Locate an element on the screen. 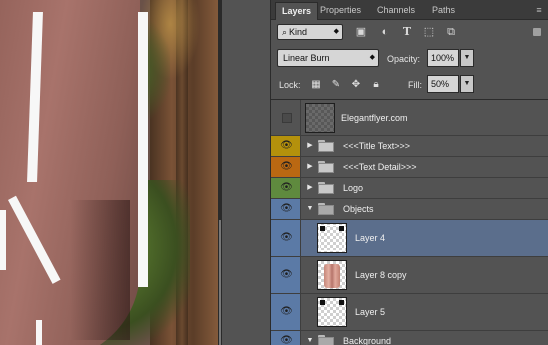 The width and height of the screenshot is (548, 345). filter-kind-select: ⌕ Kind ◆ is located at coordinates (310, 32).